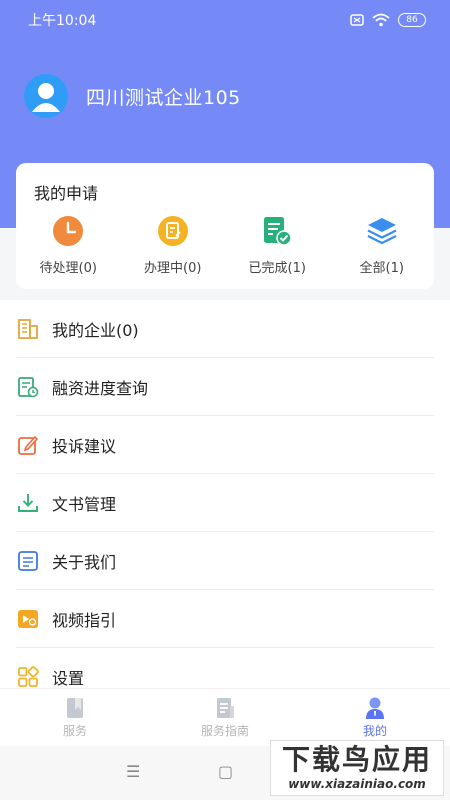  I want to click on doc-clock-icon, so click(28, 387).